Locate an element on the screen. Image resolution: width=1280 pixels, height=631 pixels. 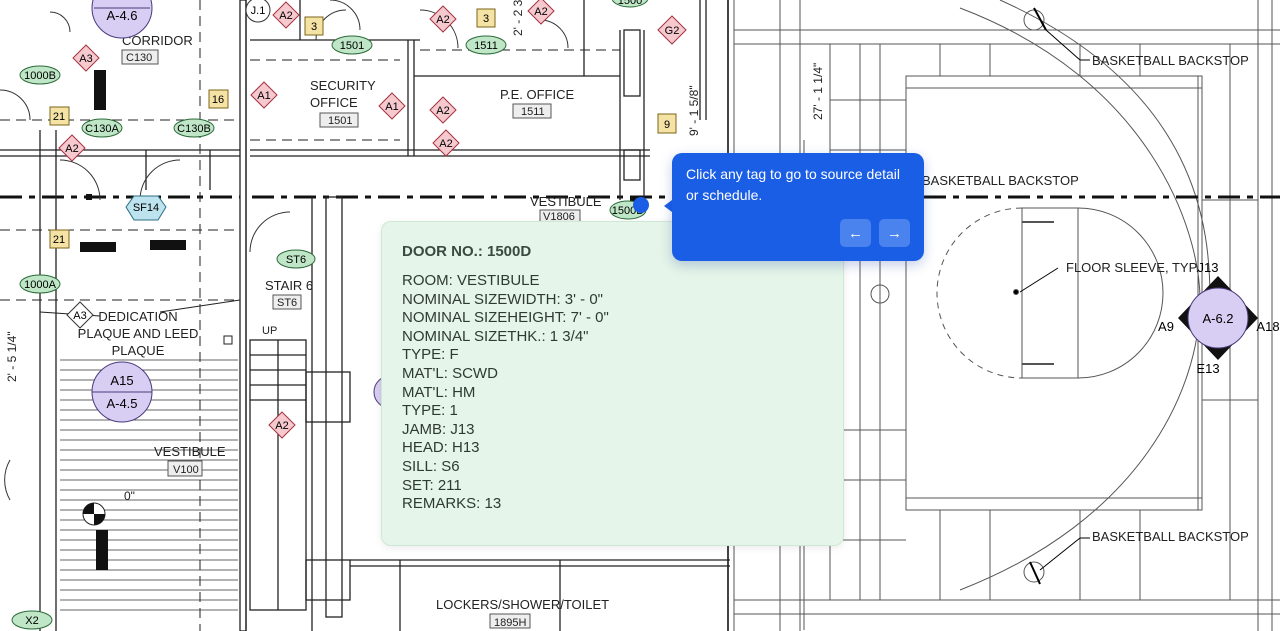
label-vestibule-bottom-num: V100 is located at coordinates (186, 470).